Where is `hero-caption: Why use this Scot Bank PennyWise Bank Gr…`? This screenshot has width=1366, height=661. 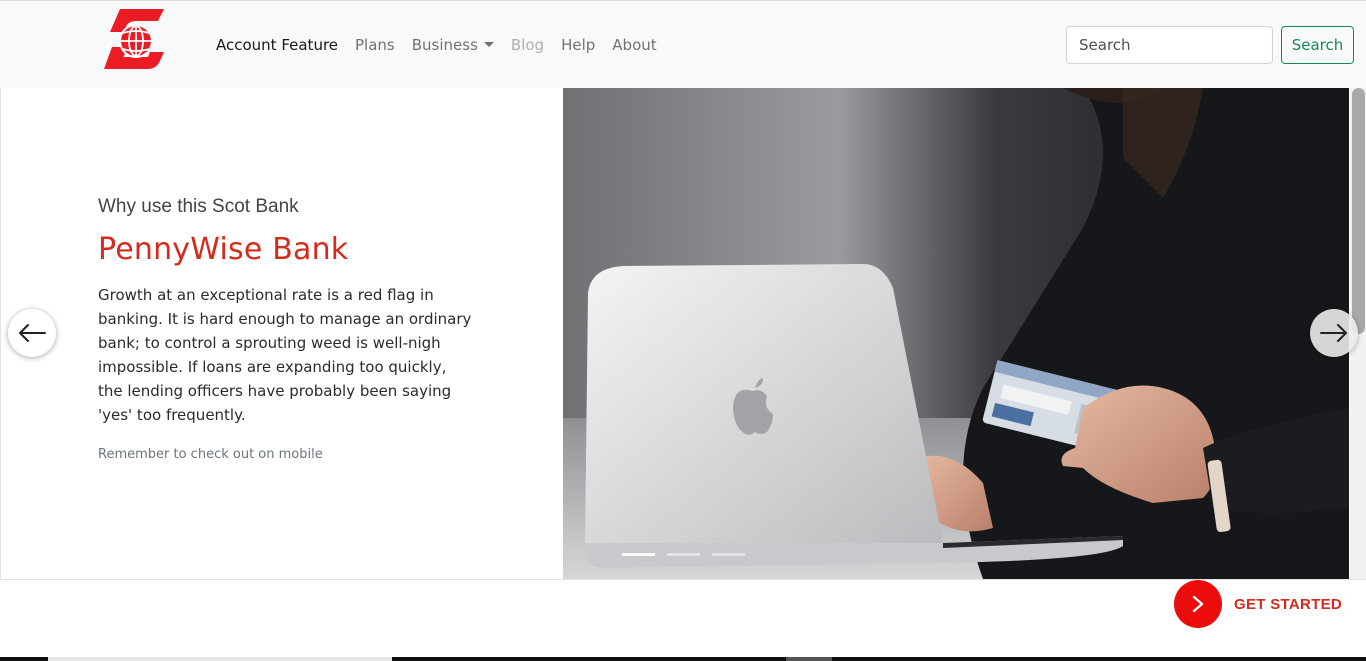
hero-caption: Why use this Scot Bank PennyWise Bank Gr… is located at coordinates (288, 329).